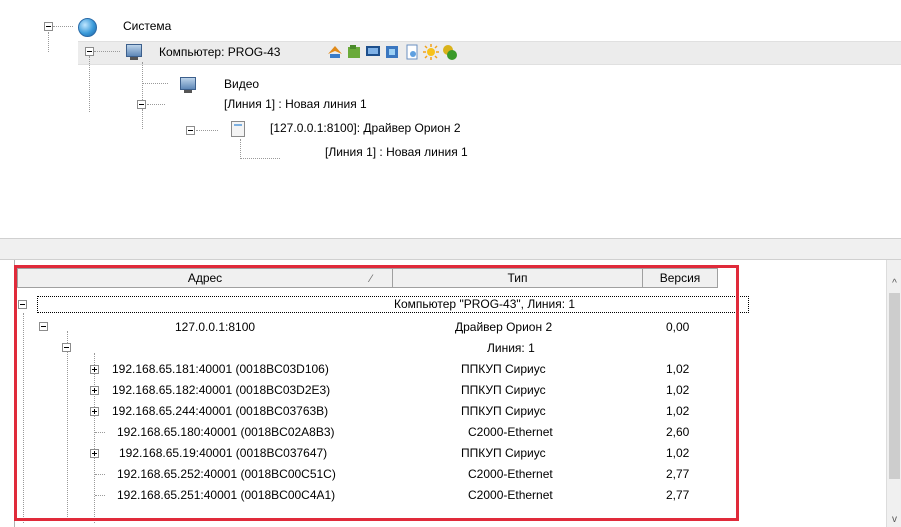  What do you see at coordinates (221, 390) in the screenshot?
I see `cell-address: 192.168.65.182:40001 (0018BC03D2E3)` at bounding box center [221, 390].